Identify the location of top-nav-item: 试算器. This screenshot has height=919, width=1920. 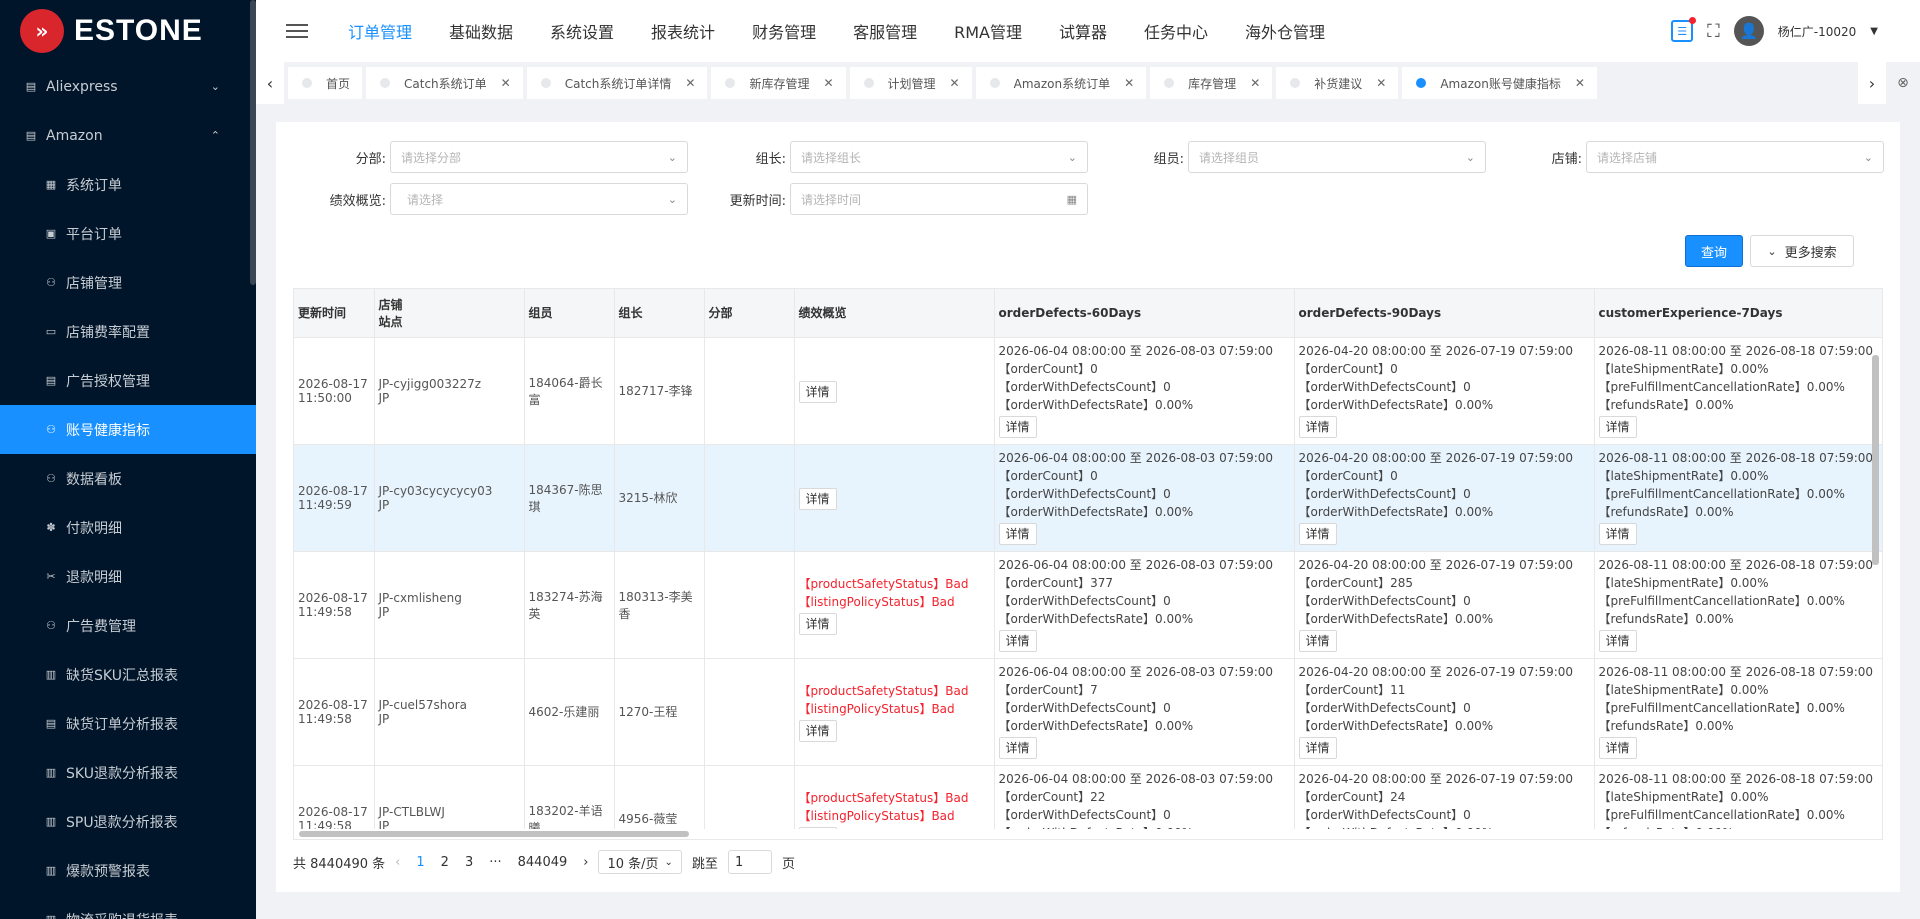
(1083, 31).